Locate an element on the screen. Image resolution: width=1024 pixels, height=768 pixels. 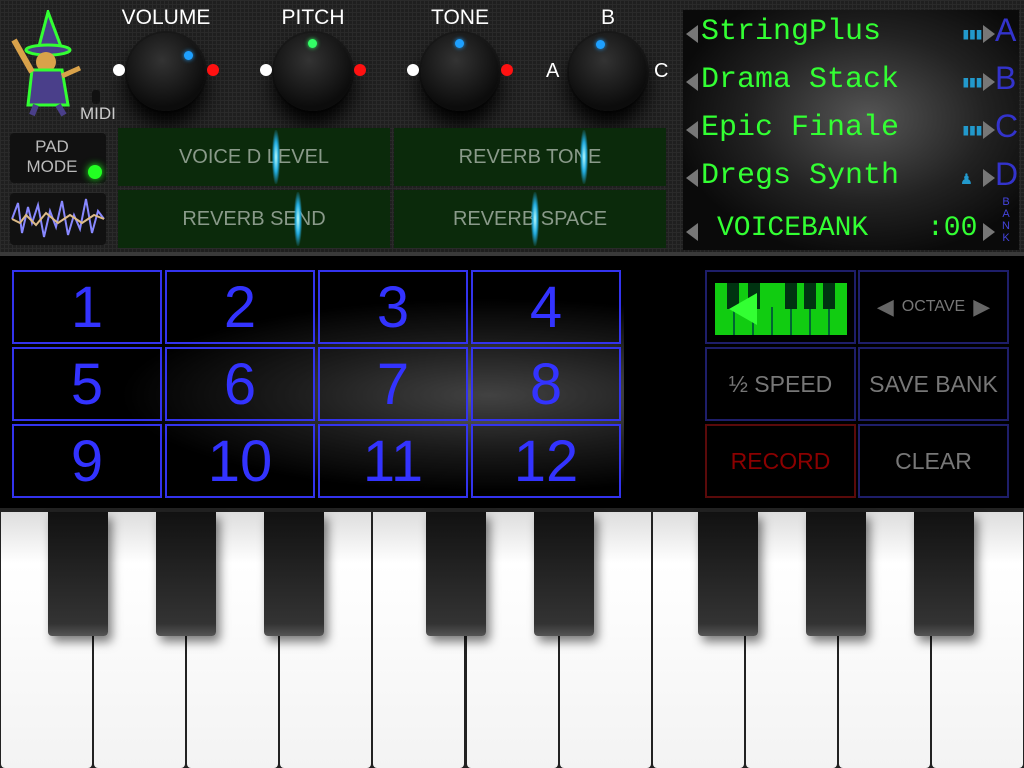
waveform-icon is located at coordinates (58, 219).